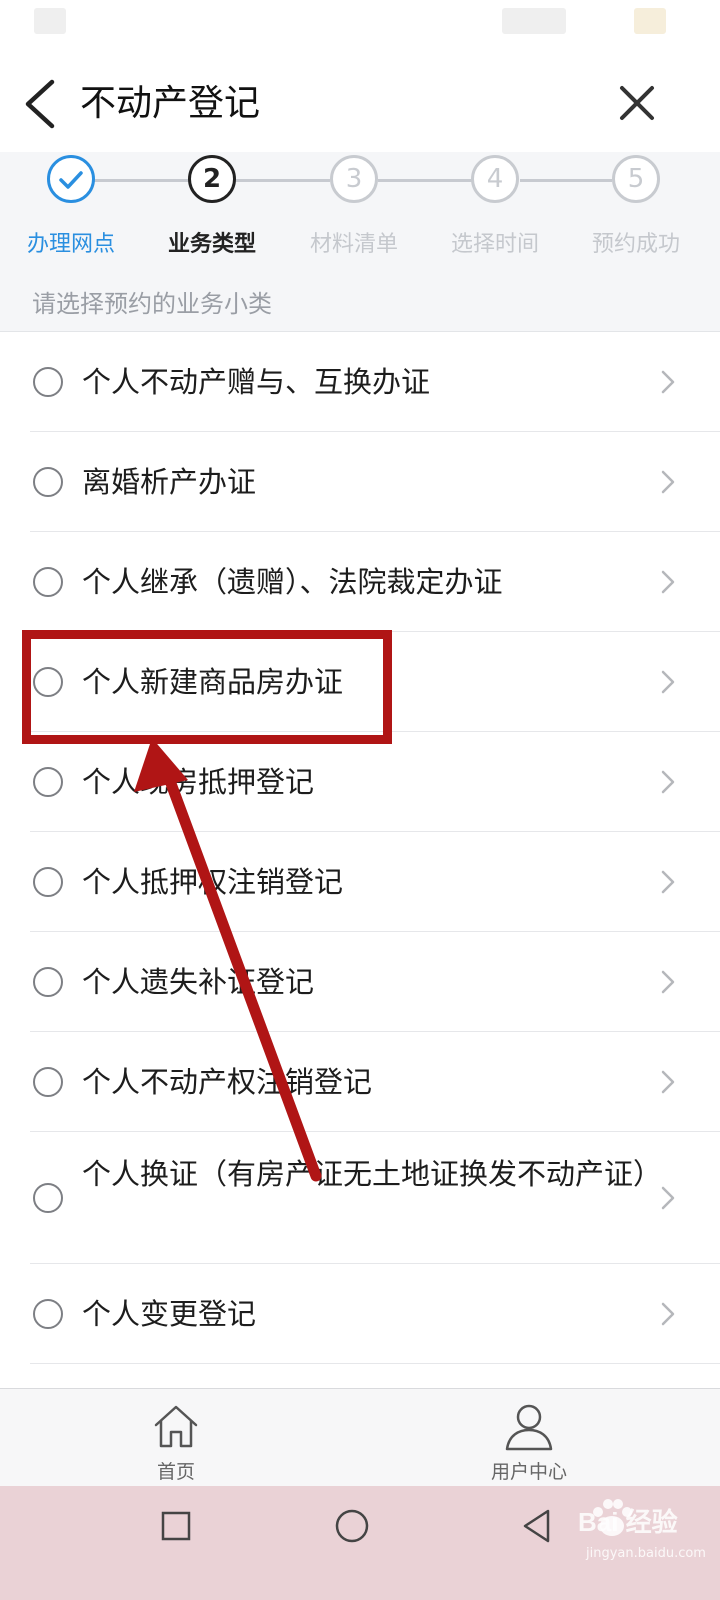 Image resolution: width=720 pixels, height=1600 pixels. I want to click on user-icon, so click(529, 1427).